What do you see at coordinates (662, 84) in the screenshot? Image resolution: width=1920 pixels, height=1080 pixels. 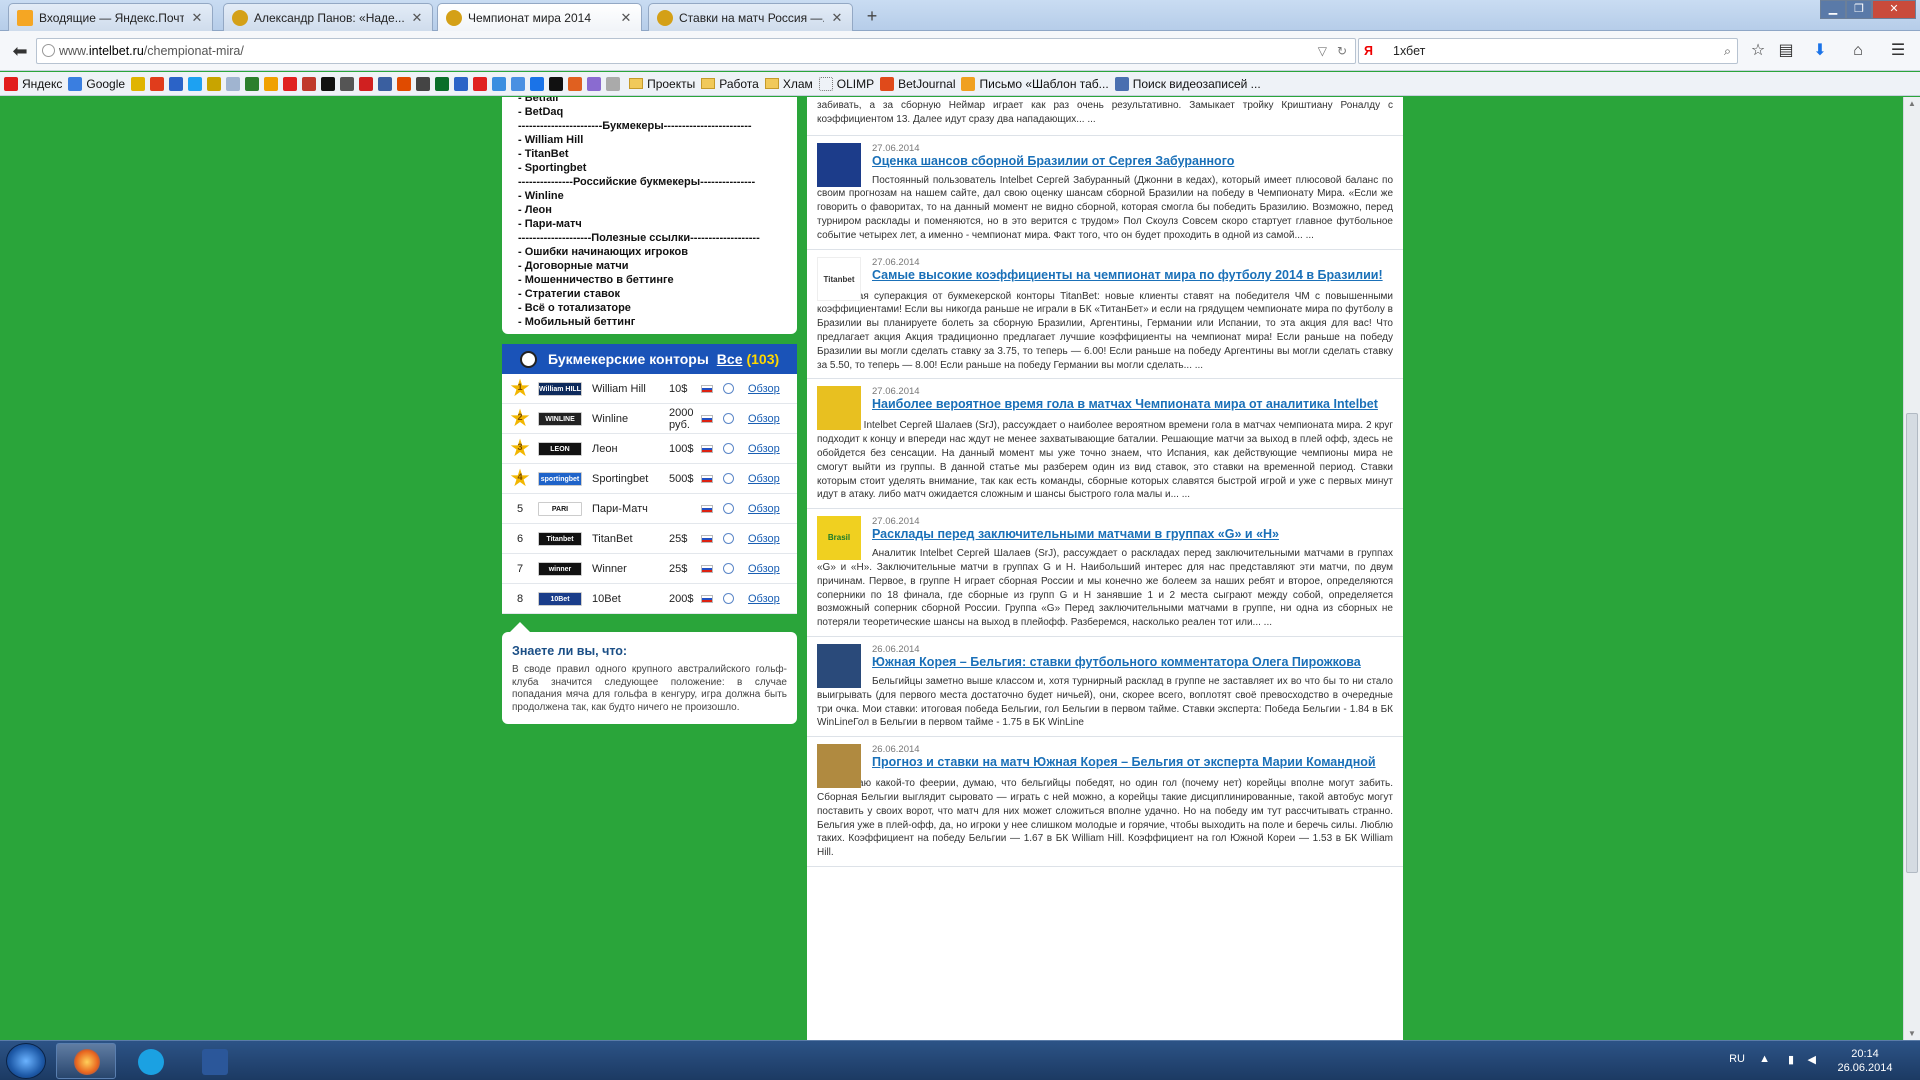 I see `bookmark-folder-projects: Проекты` at bounding box center [662, 84].